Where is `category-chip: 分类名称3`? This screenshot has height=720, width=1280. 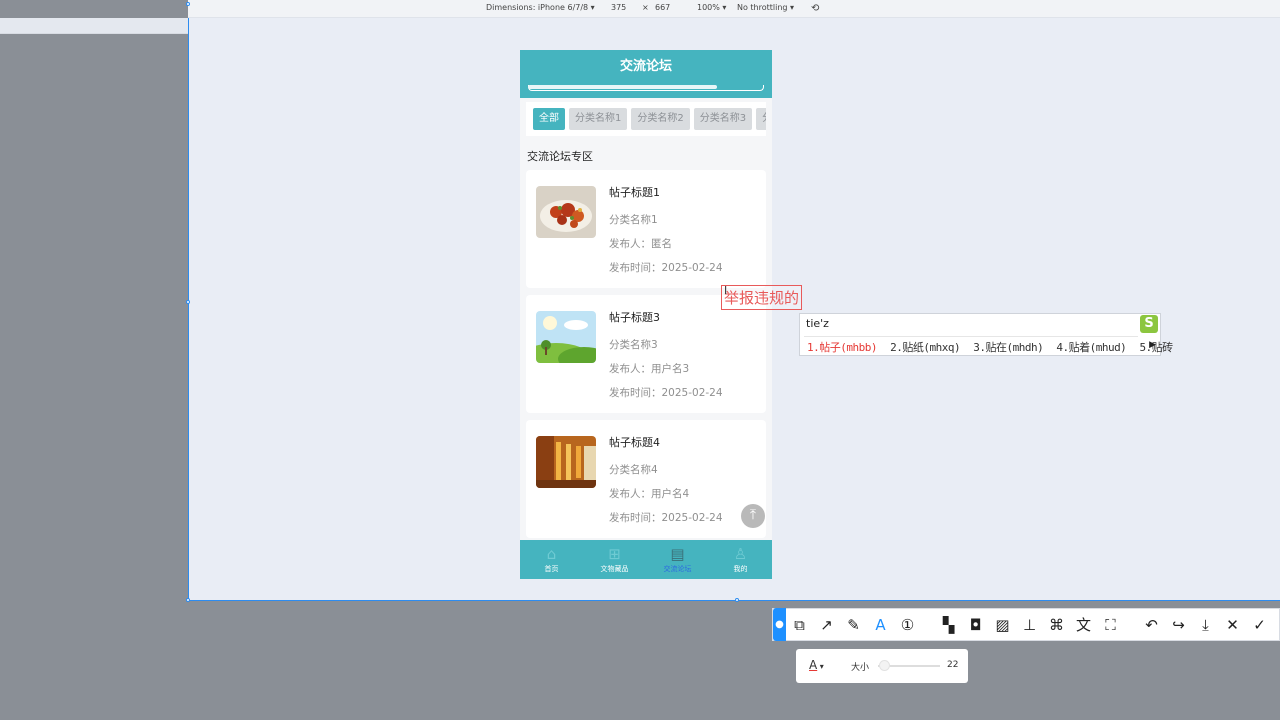 category-chip: 分类名称3 is located at coordinates (723, 119).